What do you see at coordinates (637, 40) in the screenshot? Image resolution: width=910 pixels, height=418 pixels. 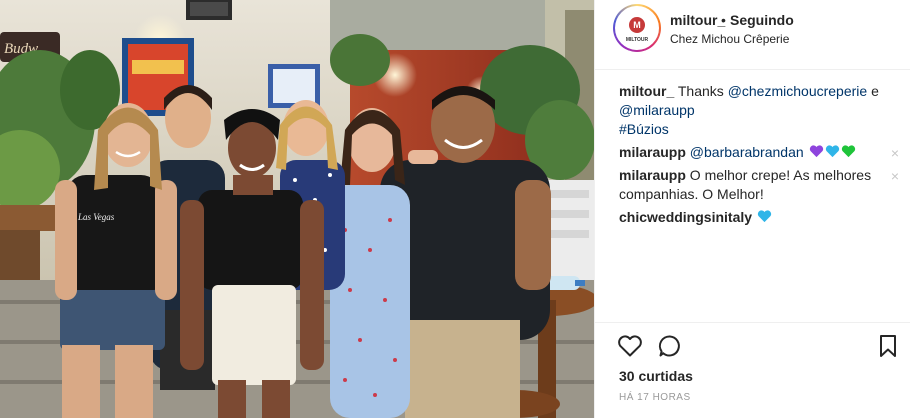 I see `avatar-logo-text: MILTOUR` at bounding box center [637, 40].